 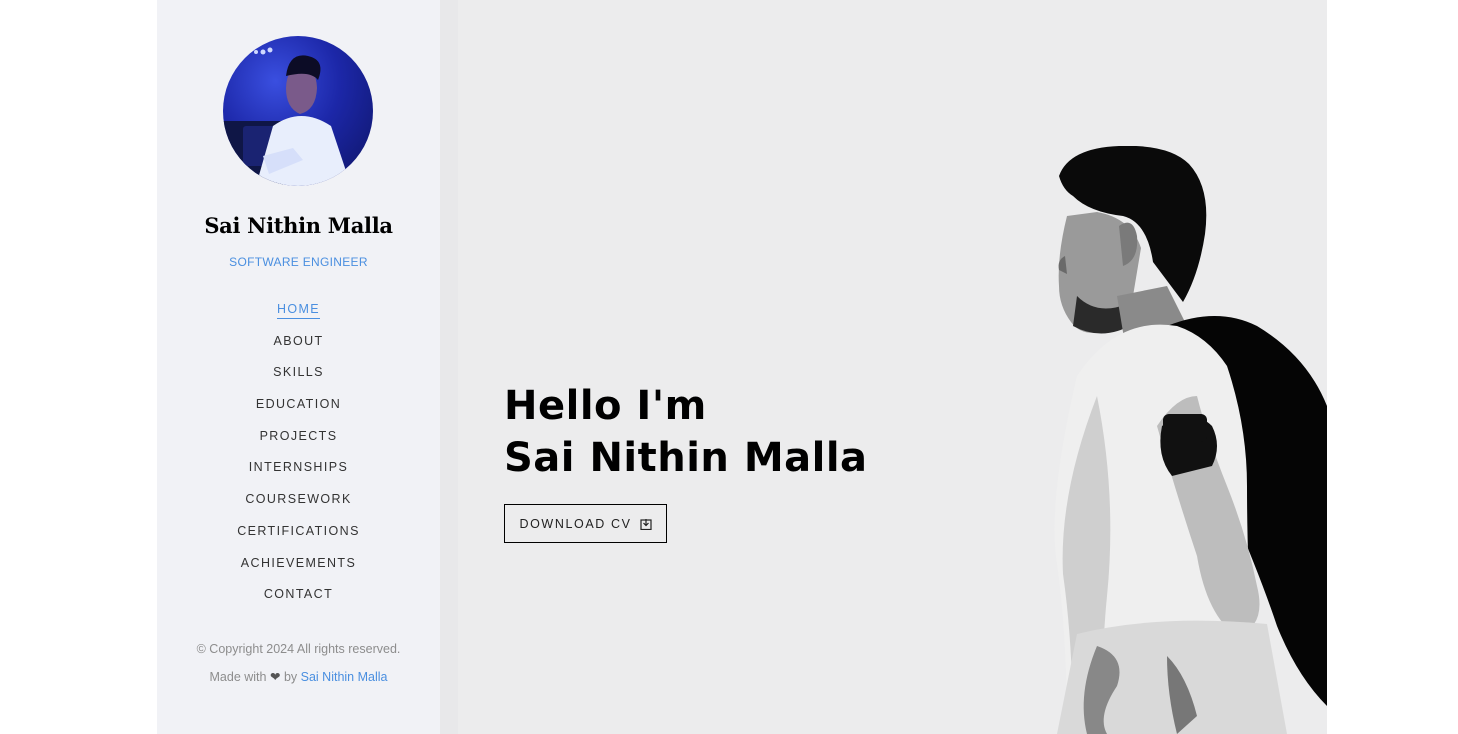 I want to click on nav-projects: PROJECTS, so click(x=299, y=437).